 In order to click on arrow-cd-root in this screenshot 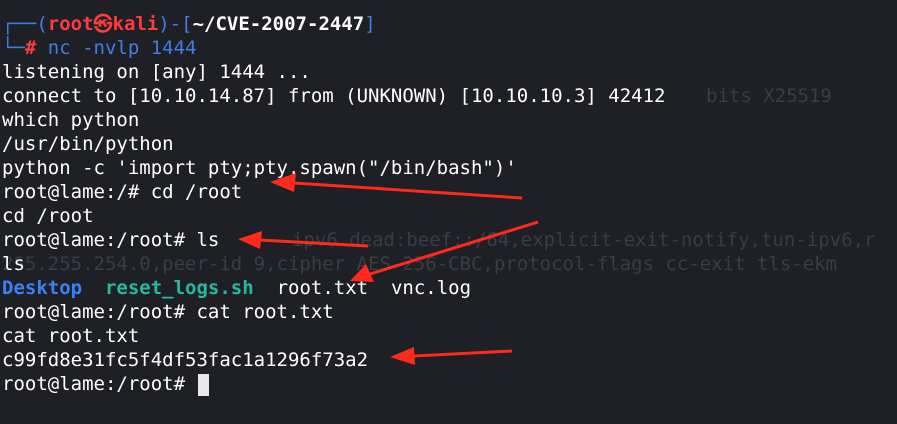, I will do `click(396, 186)`.